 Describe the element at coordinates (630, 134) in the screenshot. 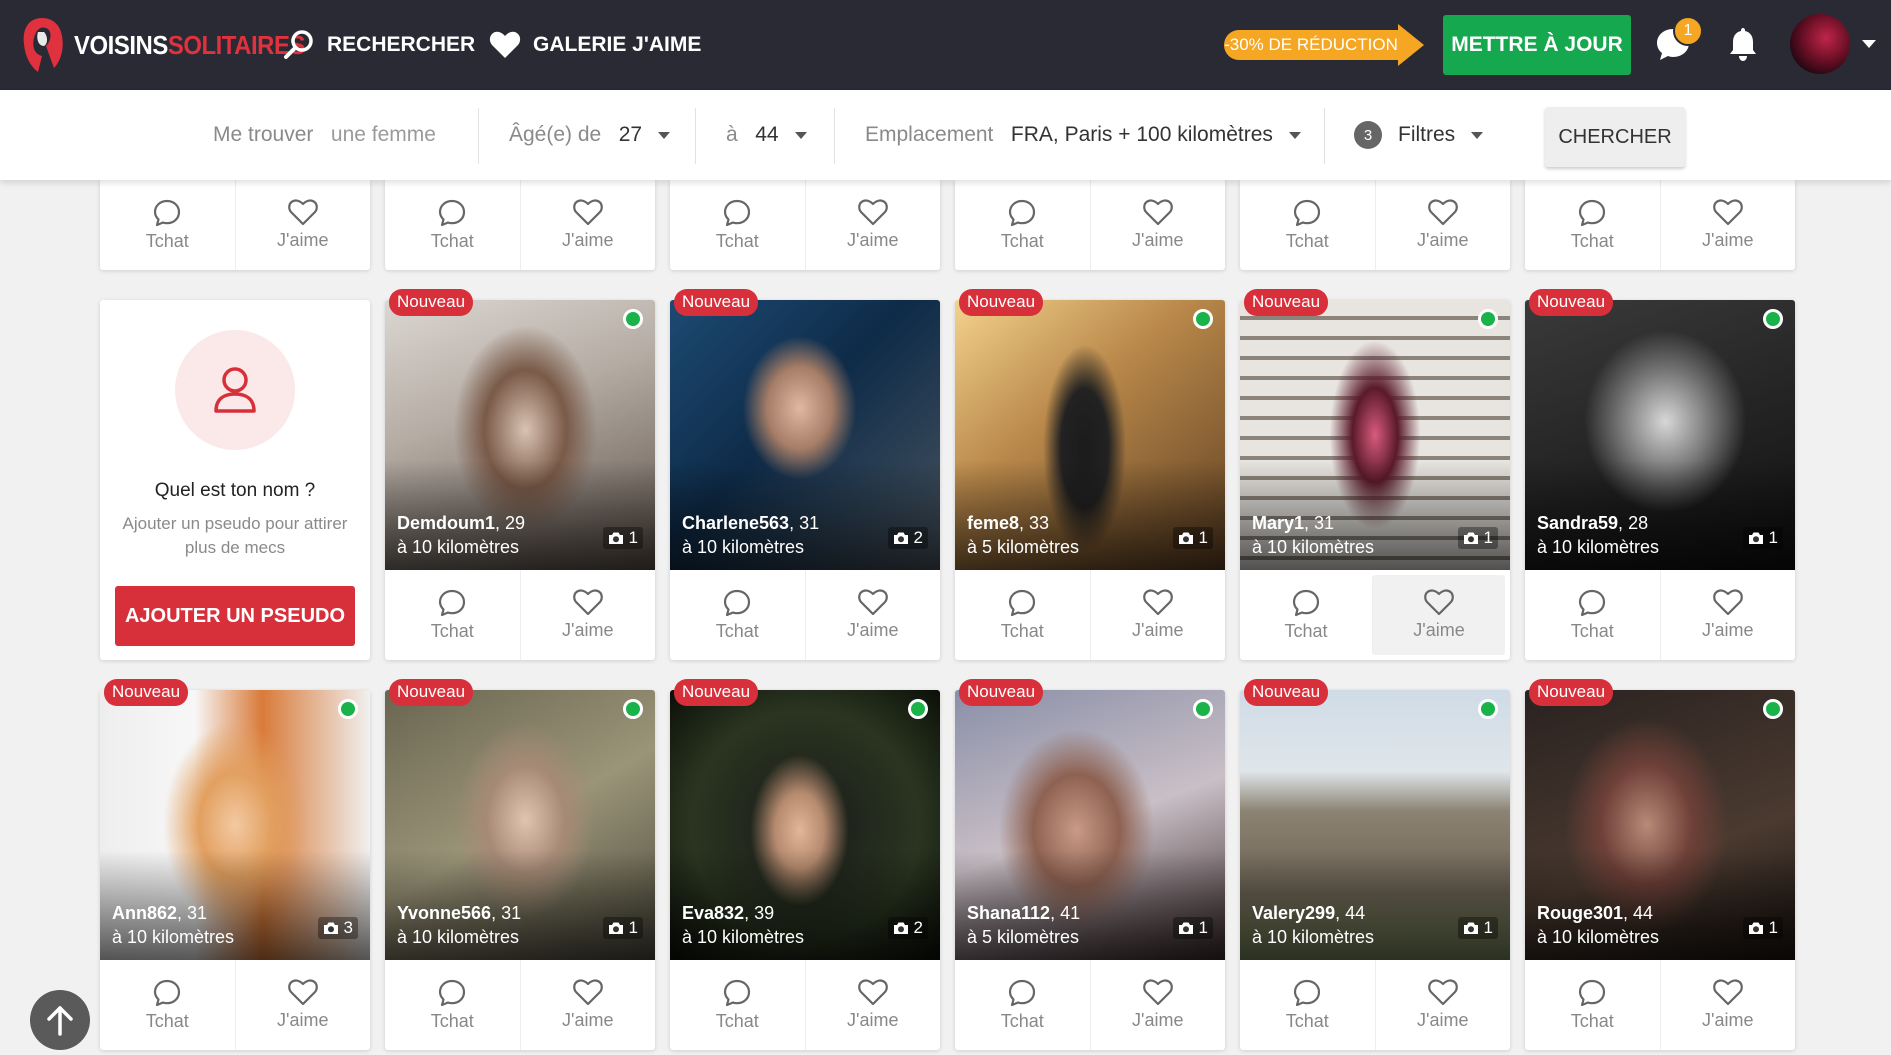

I see `filter-age-min-value: 27` at that location.